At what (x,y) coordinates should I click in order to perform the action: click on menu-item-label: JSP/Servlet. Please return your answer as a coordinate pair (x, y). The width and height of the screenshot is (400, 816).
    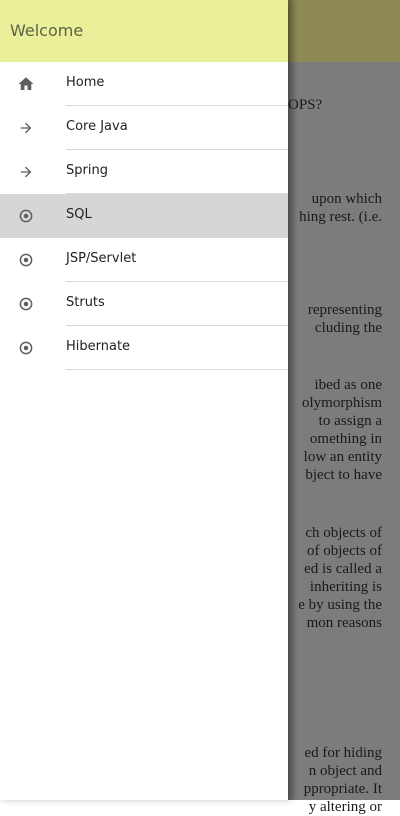
    Looking at the image, I should click on (101, 258).